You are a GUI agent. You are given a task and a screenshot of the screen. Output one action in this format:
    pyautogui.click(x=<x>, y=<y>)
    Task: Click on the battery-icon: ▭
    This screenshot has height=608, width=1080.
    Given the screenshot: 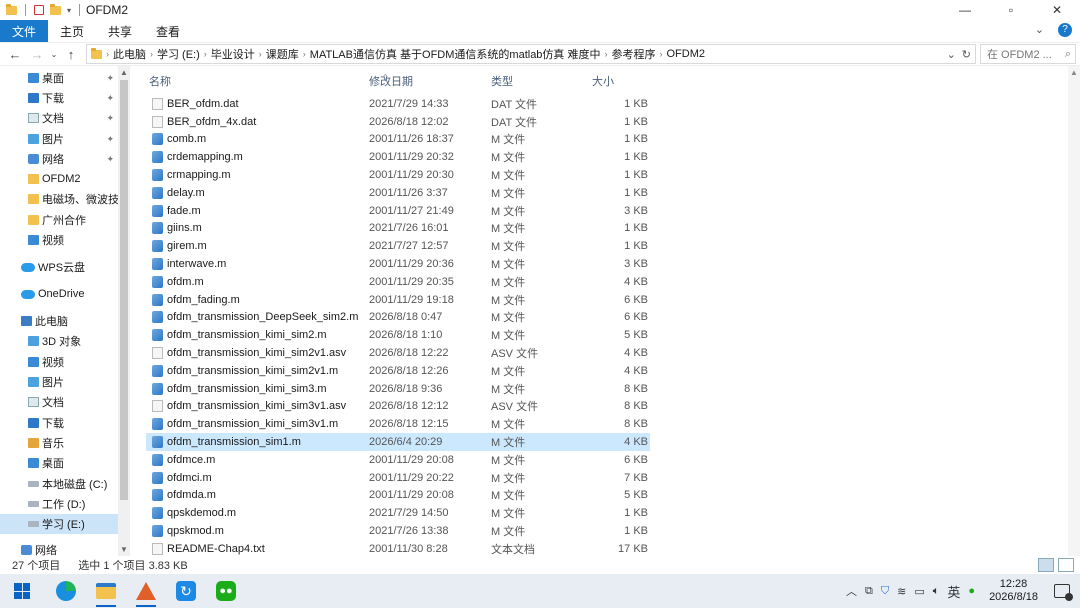 What is the action you would take?
    pyautogui.click(x=919, y=591)
    